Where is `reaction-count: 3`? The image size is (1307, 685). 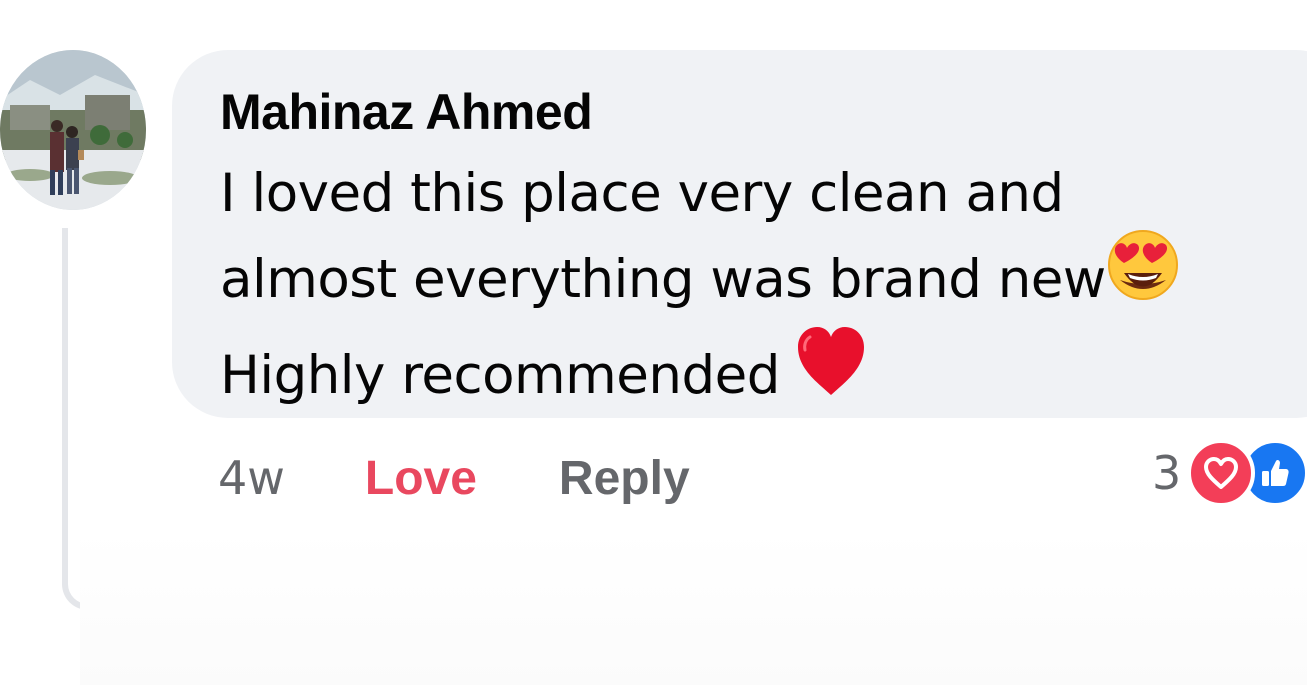 reaction-count: 3 is located at coordinates (1167, 473).